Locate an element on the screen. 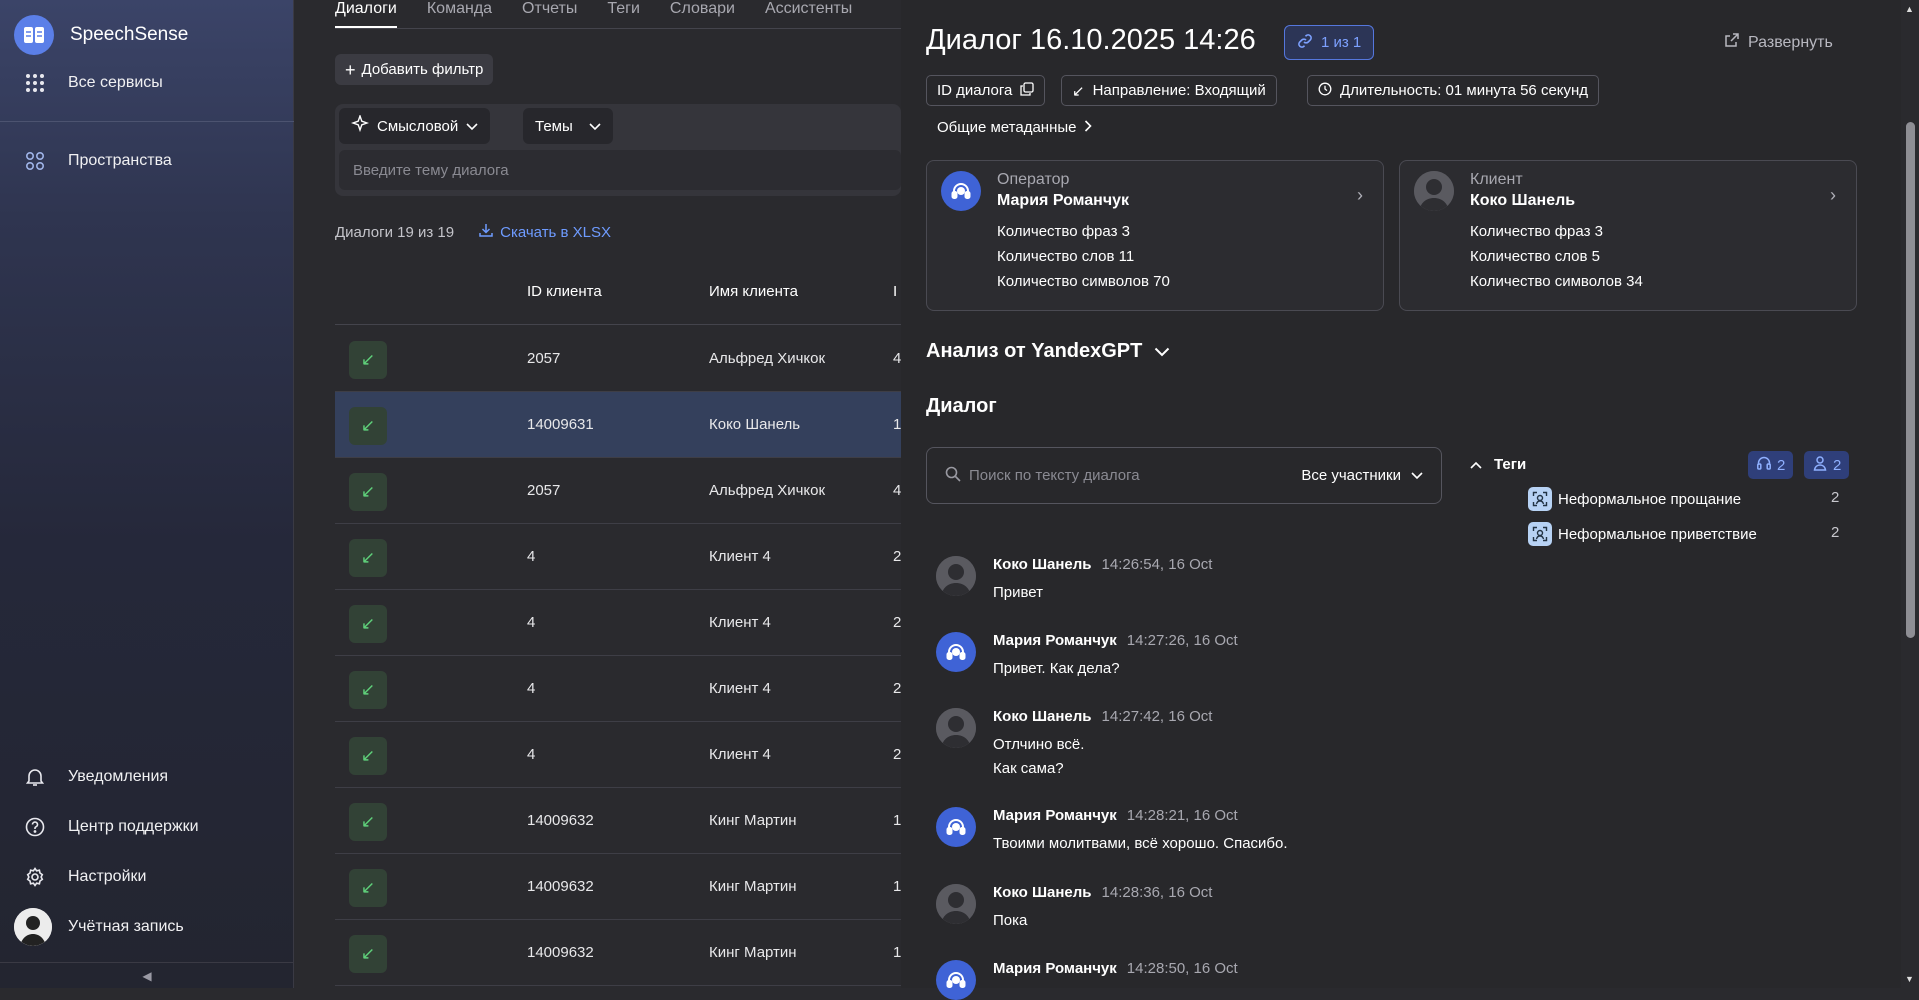 The width and height of the screenshot is (1919, 1000). tab-team: Команда is located at coordinates (459, 14).